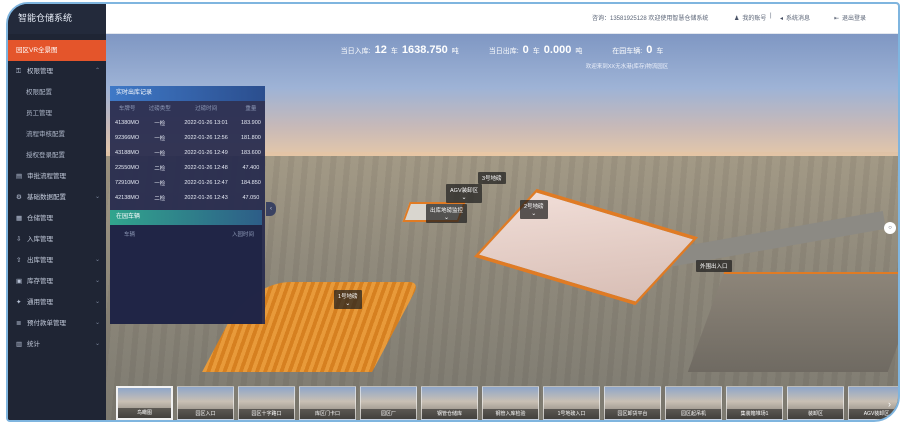 Image resolution: width=904 pixels, height=426 pixels. Describe the element at coordinates (693, 403) in the screenshot. I see `scene-thumbnail: 园区起吊机` at that location.